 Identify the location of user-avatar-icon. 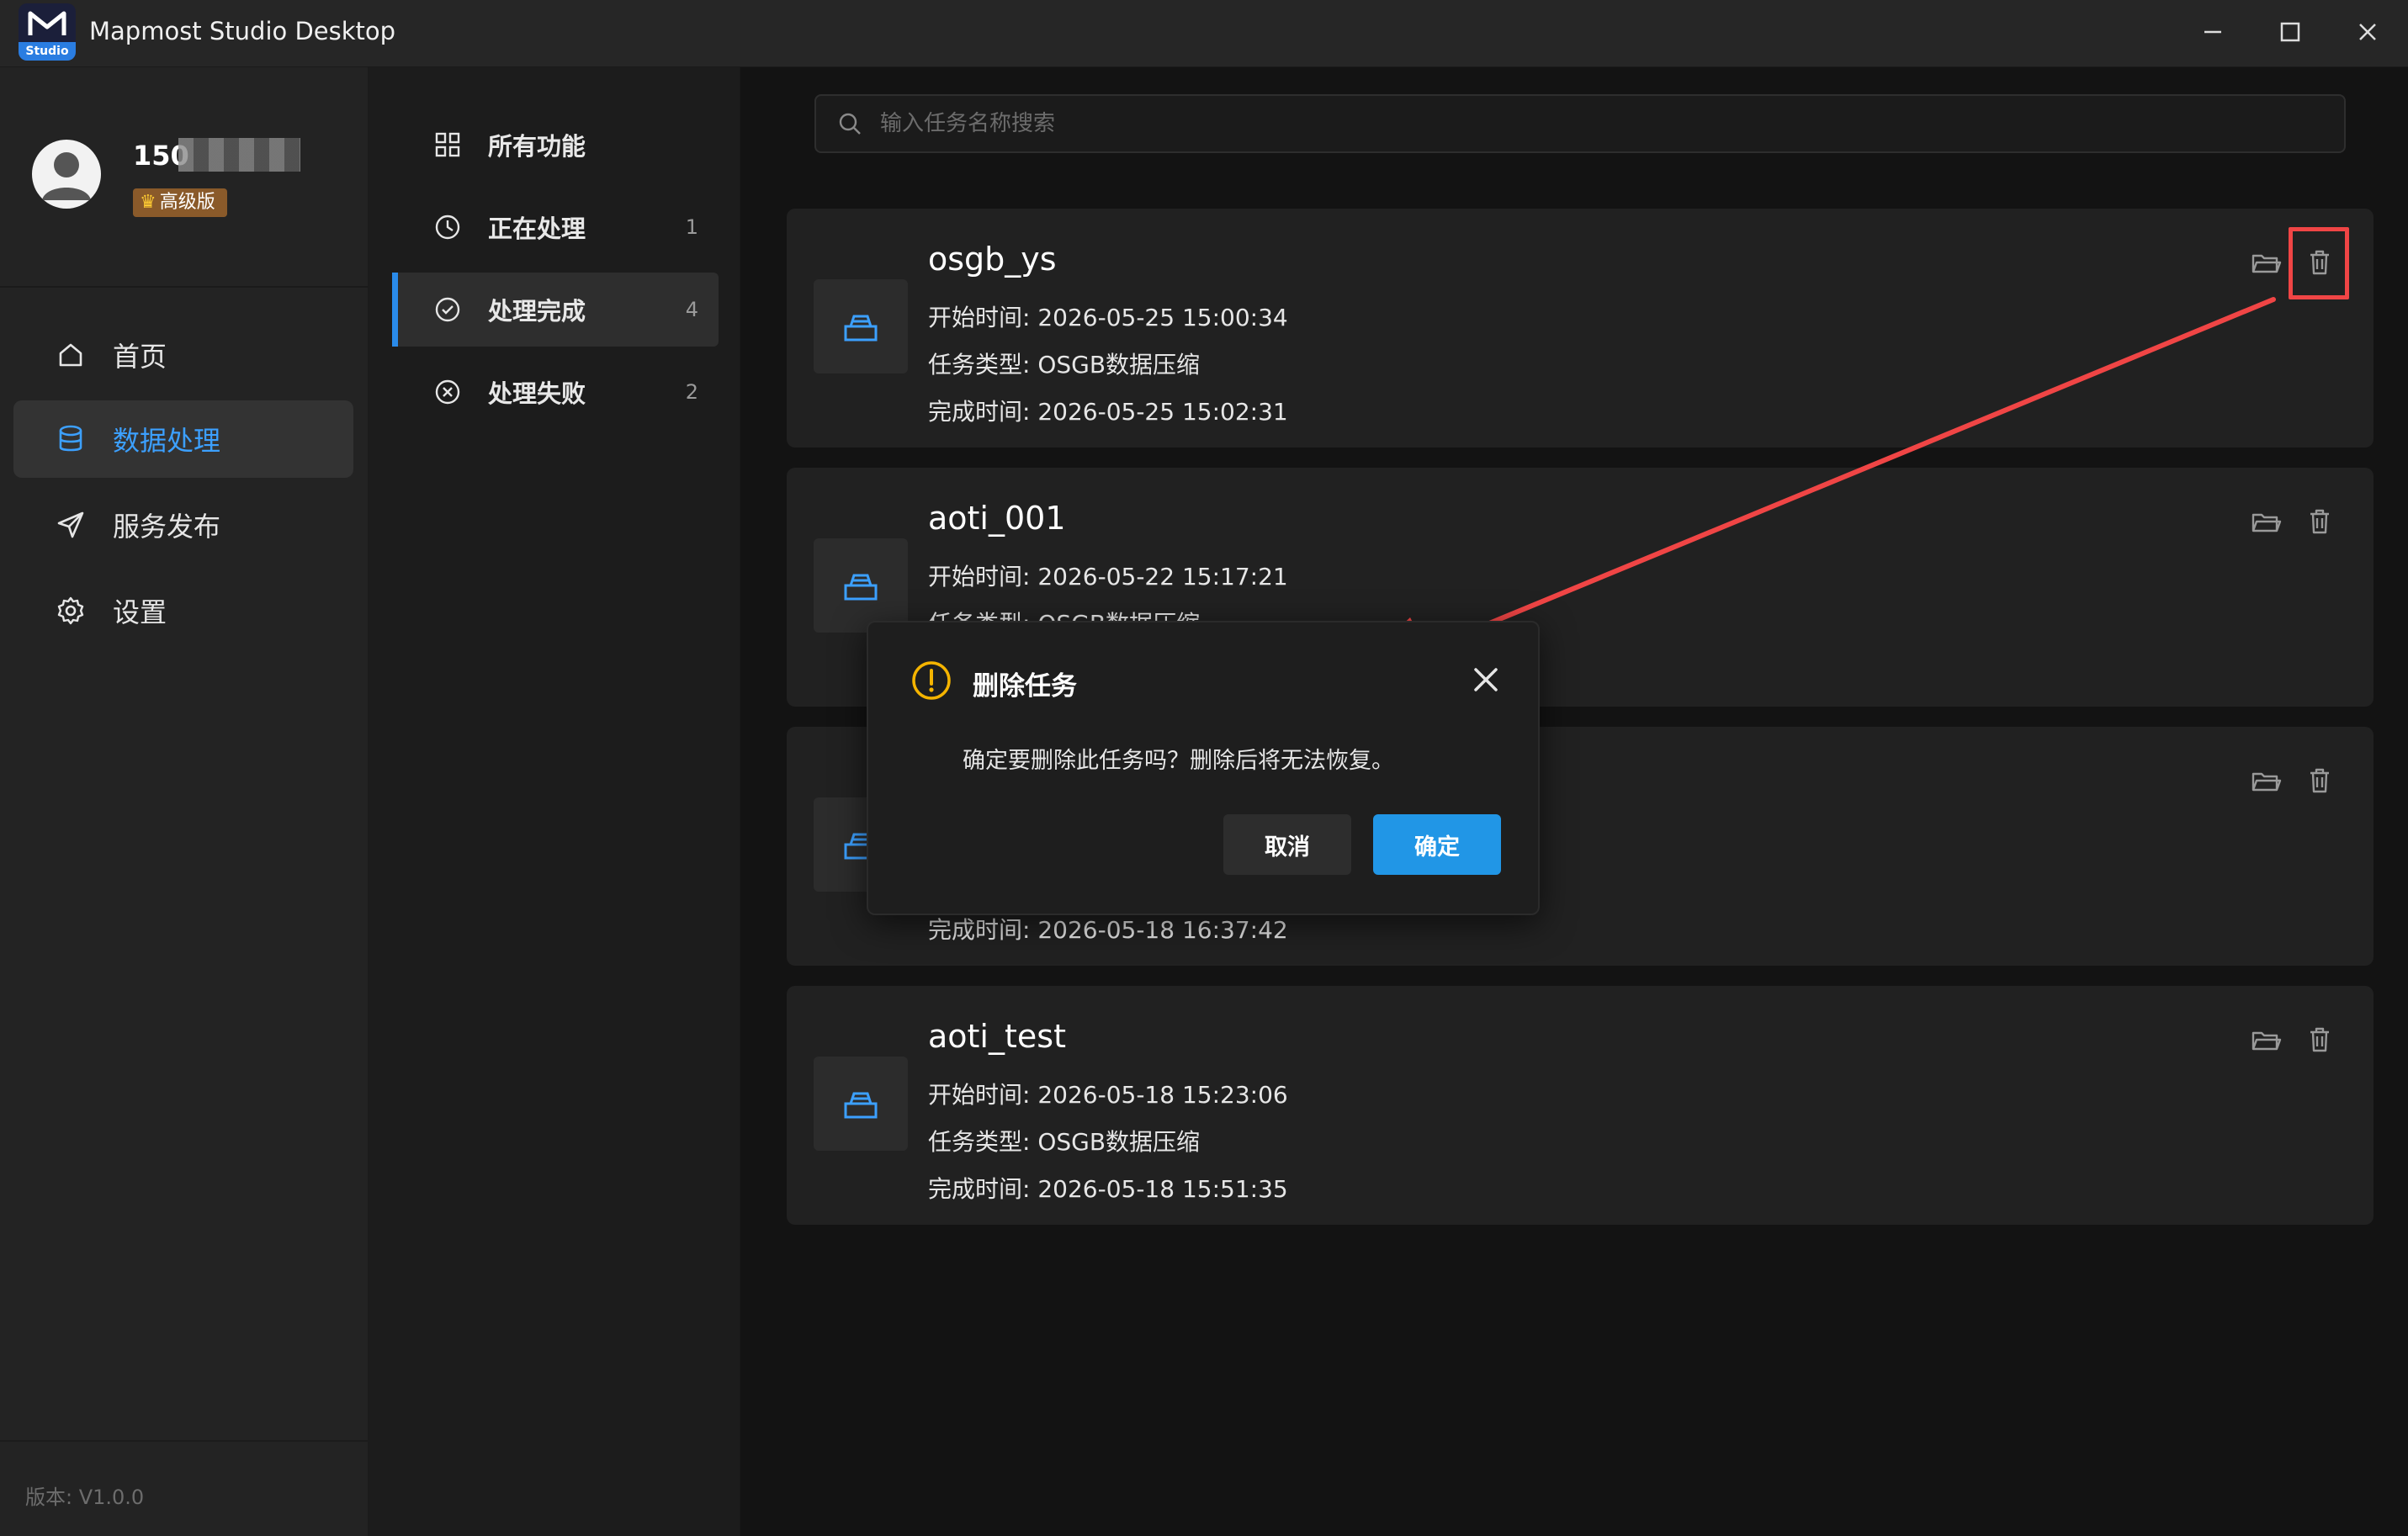
(67, 176).